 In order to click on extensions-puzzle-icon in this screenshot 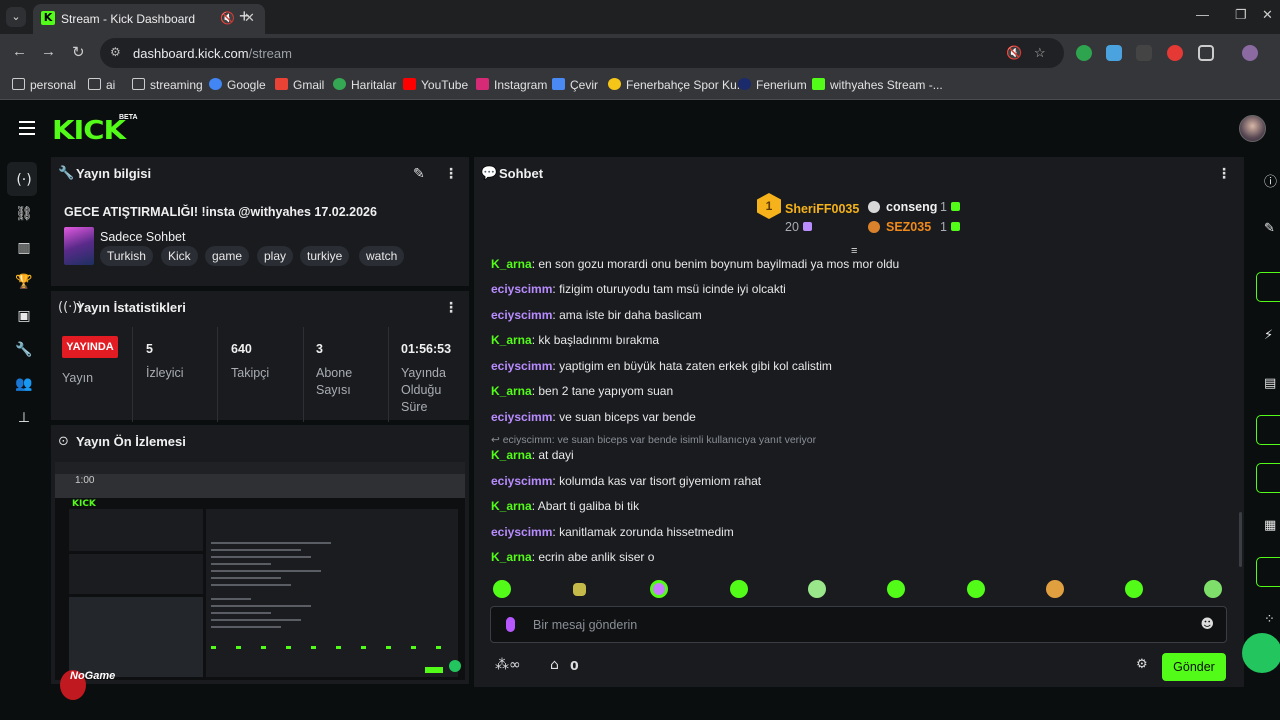, I will do `click(1206, 53)`.